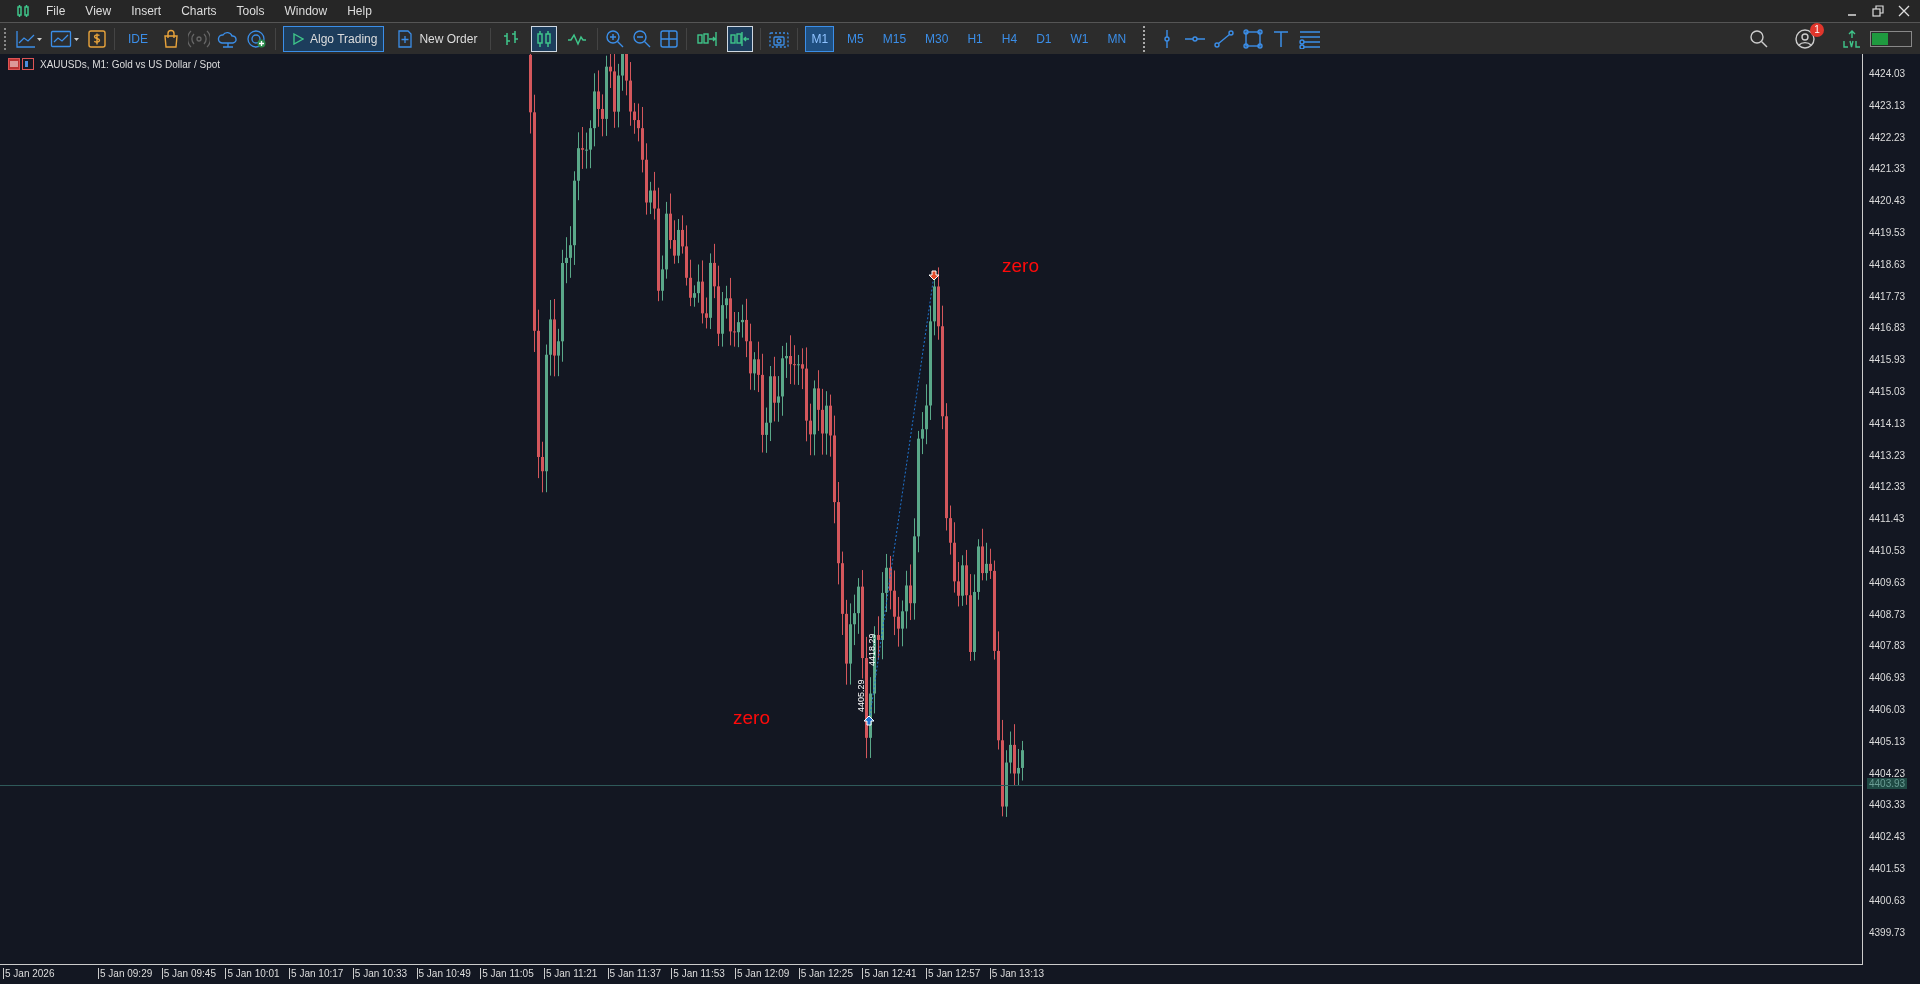 Image resolution: width=1920 pixels, height=984 pixels. Describe the element at coordinates (298, 38) in the screenshot. I see `play-icon` at that location.